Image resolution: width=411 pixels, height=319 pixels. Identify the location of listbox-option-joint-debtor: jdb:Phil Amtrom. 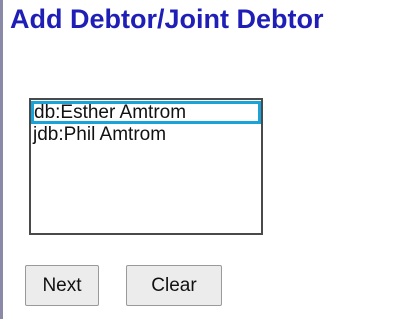
(146, 135).